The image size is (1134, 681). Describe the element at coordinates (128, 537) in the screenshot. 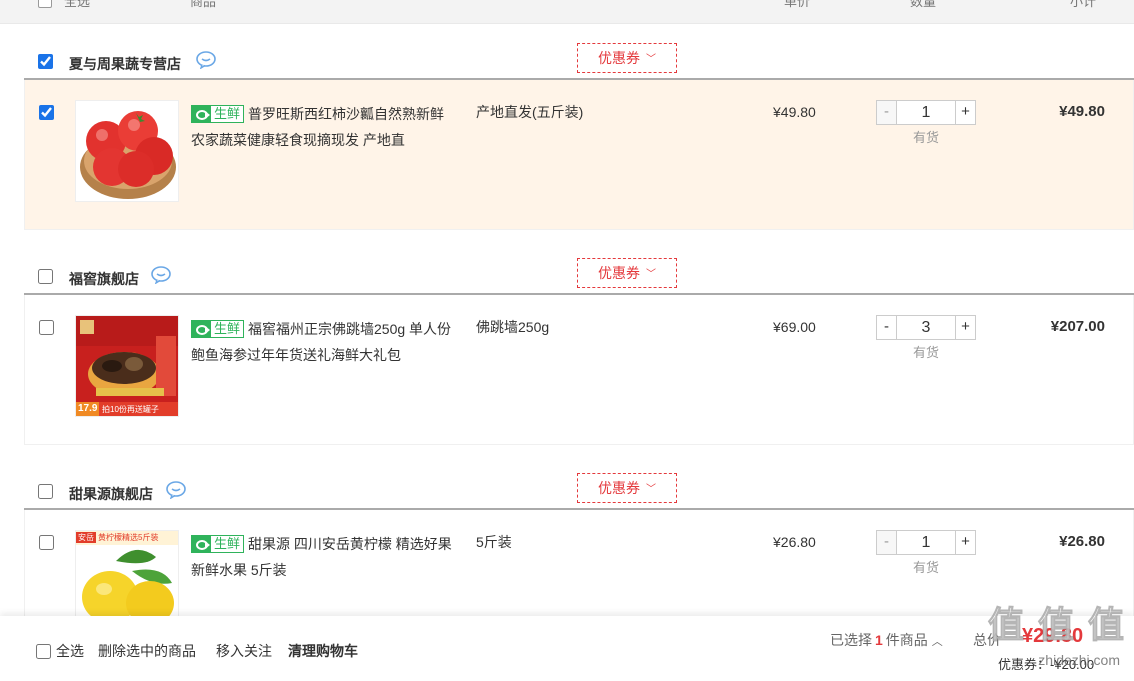

I see `promo-badge: 黄柠檬精选5斤装` at that location.